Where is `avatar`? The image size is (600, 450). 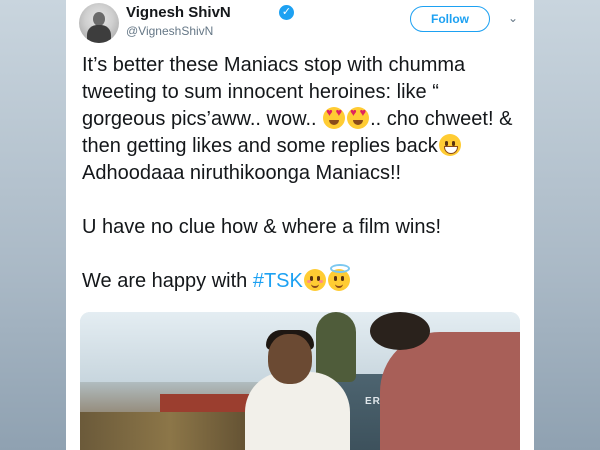
avatar is located at coordinates (99, 23).